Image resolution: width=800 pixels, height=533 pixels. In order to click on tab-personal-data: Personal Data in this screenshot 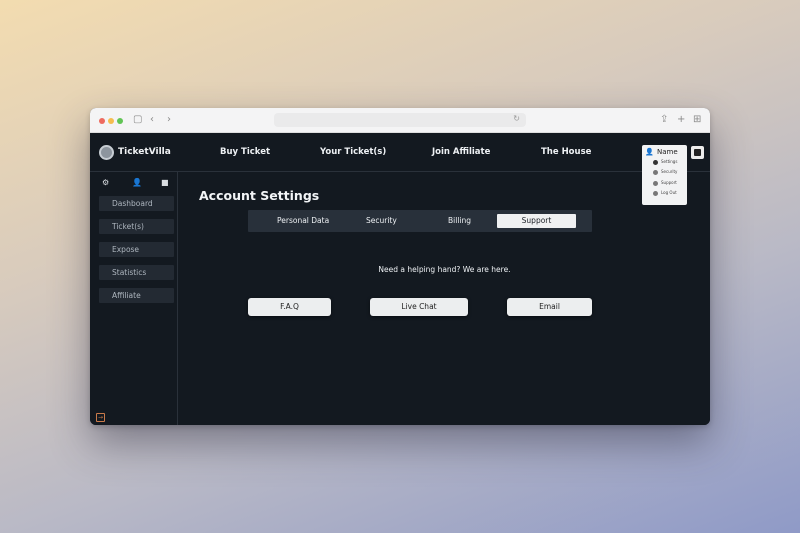, I will do `click(303, 220)`.